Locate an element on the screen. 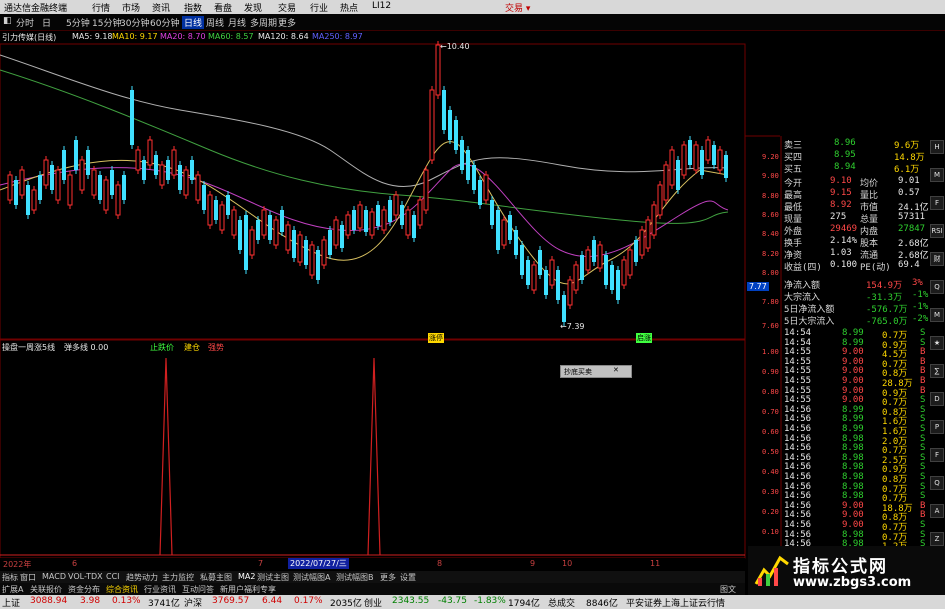  ext-tab: 综合资讯 is located at coordinates (122, 589).